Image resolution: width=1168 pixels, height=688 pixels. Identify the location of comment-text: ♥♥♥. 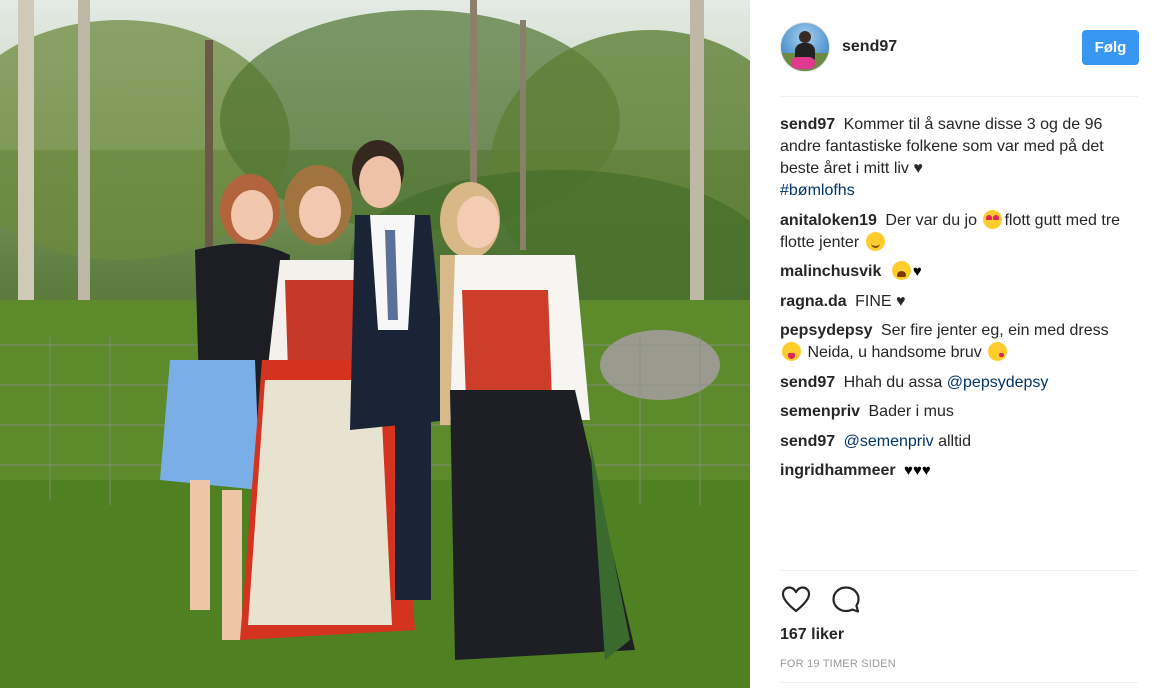
(917, 470).